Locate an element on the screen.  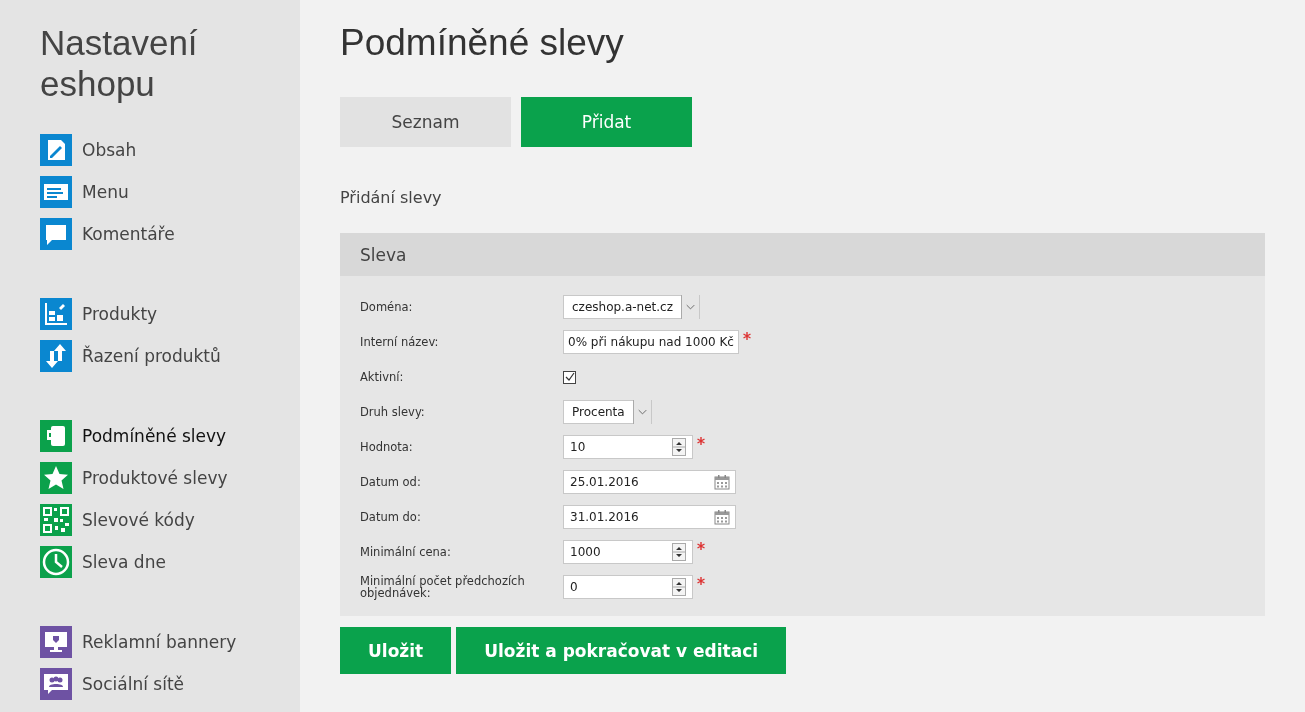
sidebar-item: Slevové kódy is located at coordinates (170, 520).